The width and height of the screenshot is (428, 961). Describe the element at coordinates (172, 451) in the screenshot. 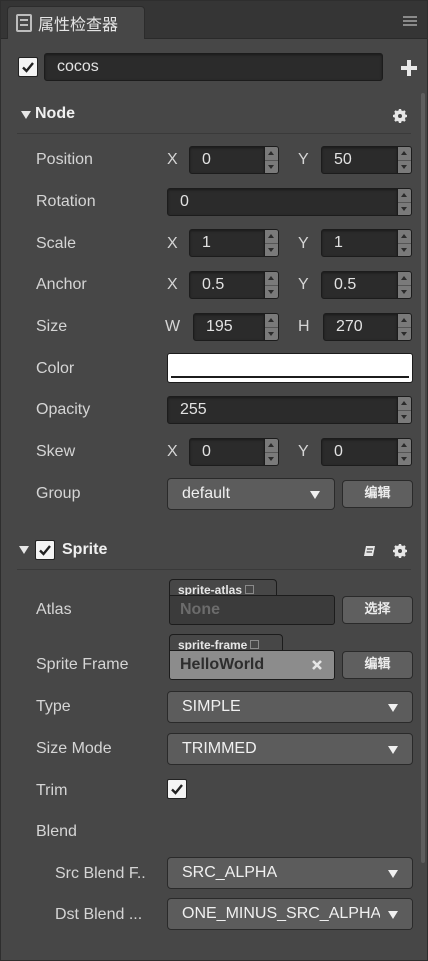

I see `skew-x-axis: X` at that location.